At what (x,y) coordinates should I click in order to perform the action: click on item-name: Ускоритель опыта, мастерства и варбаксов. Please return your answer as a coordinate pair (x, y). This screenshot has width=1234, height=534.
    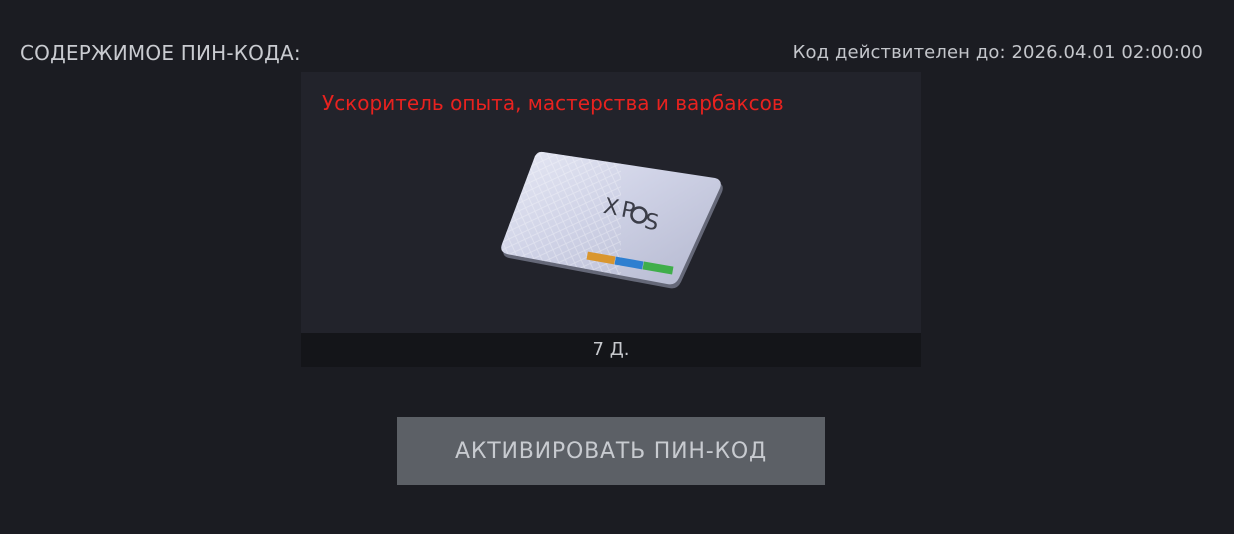
    Looking at the image, I should click on (553, 103).